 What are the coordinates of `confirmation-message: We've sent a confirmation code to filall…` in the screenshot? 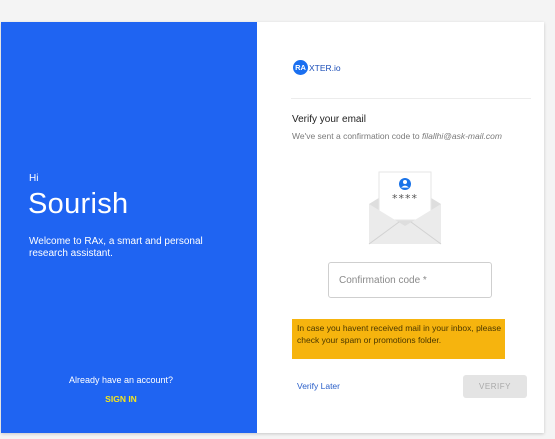 It's located at (404, 136).